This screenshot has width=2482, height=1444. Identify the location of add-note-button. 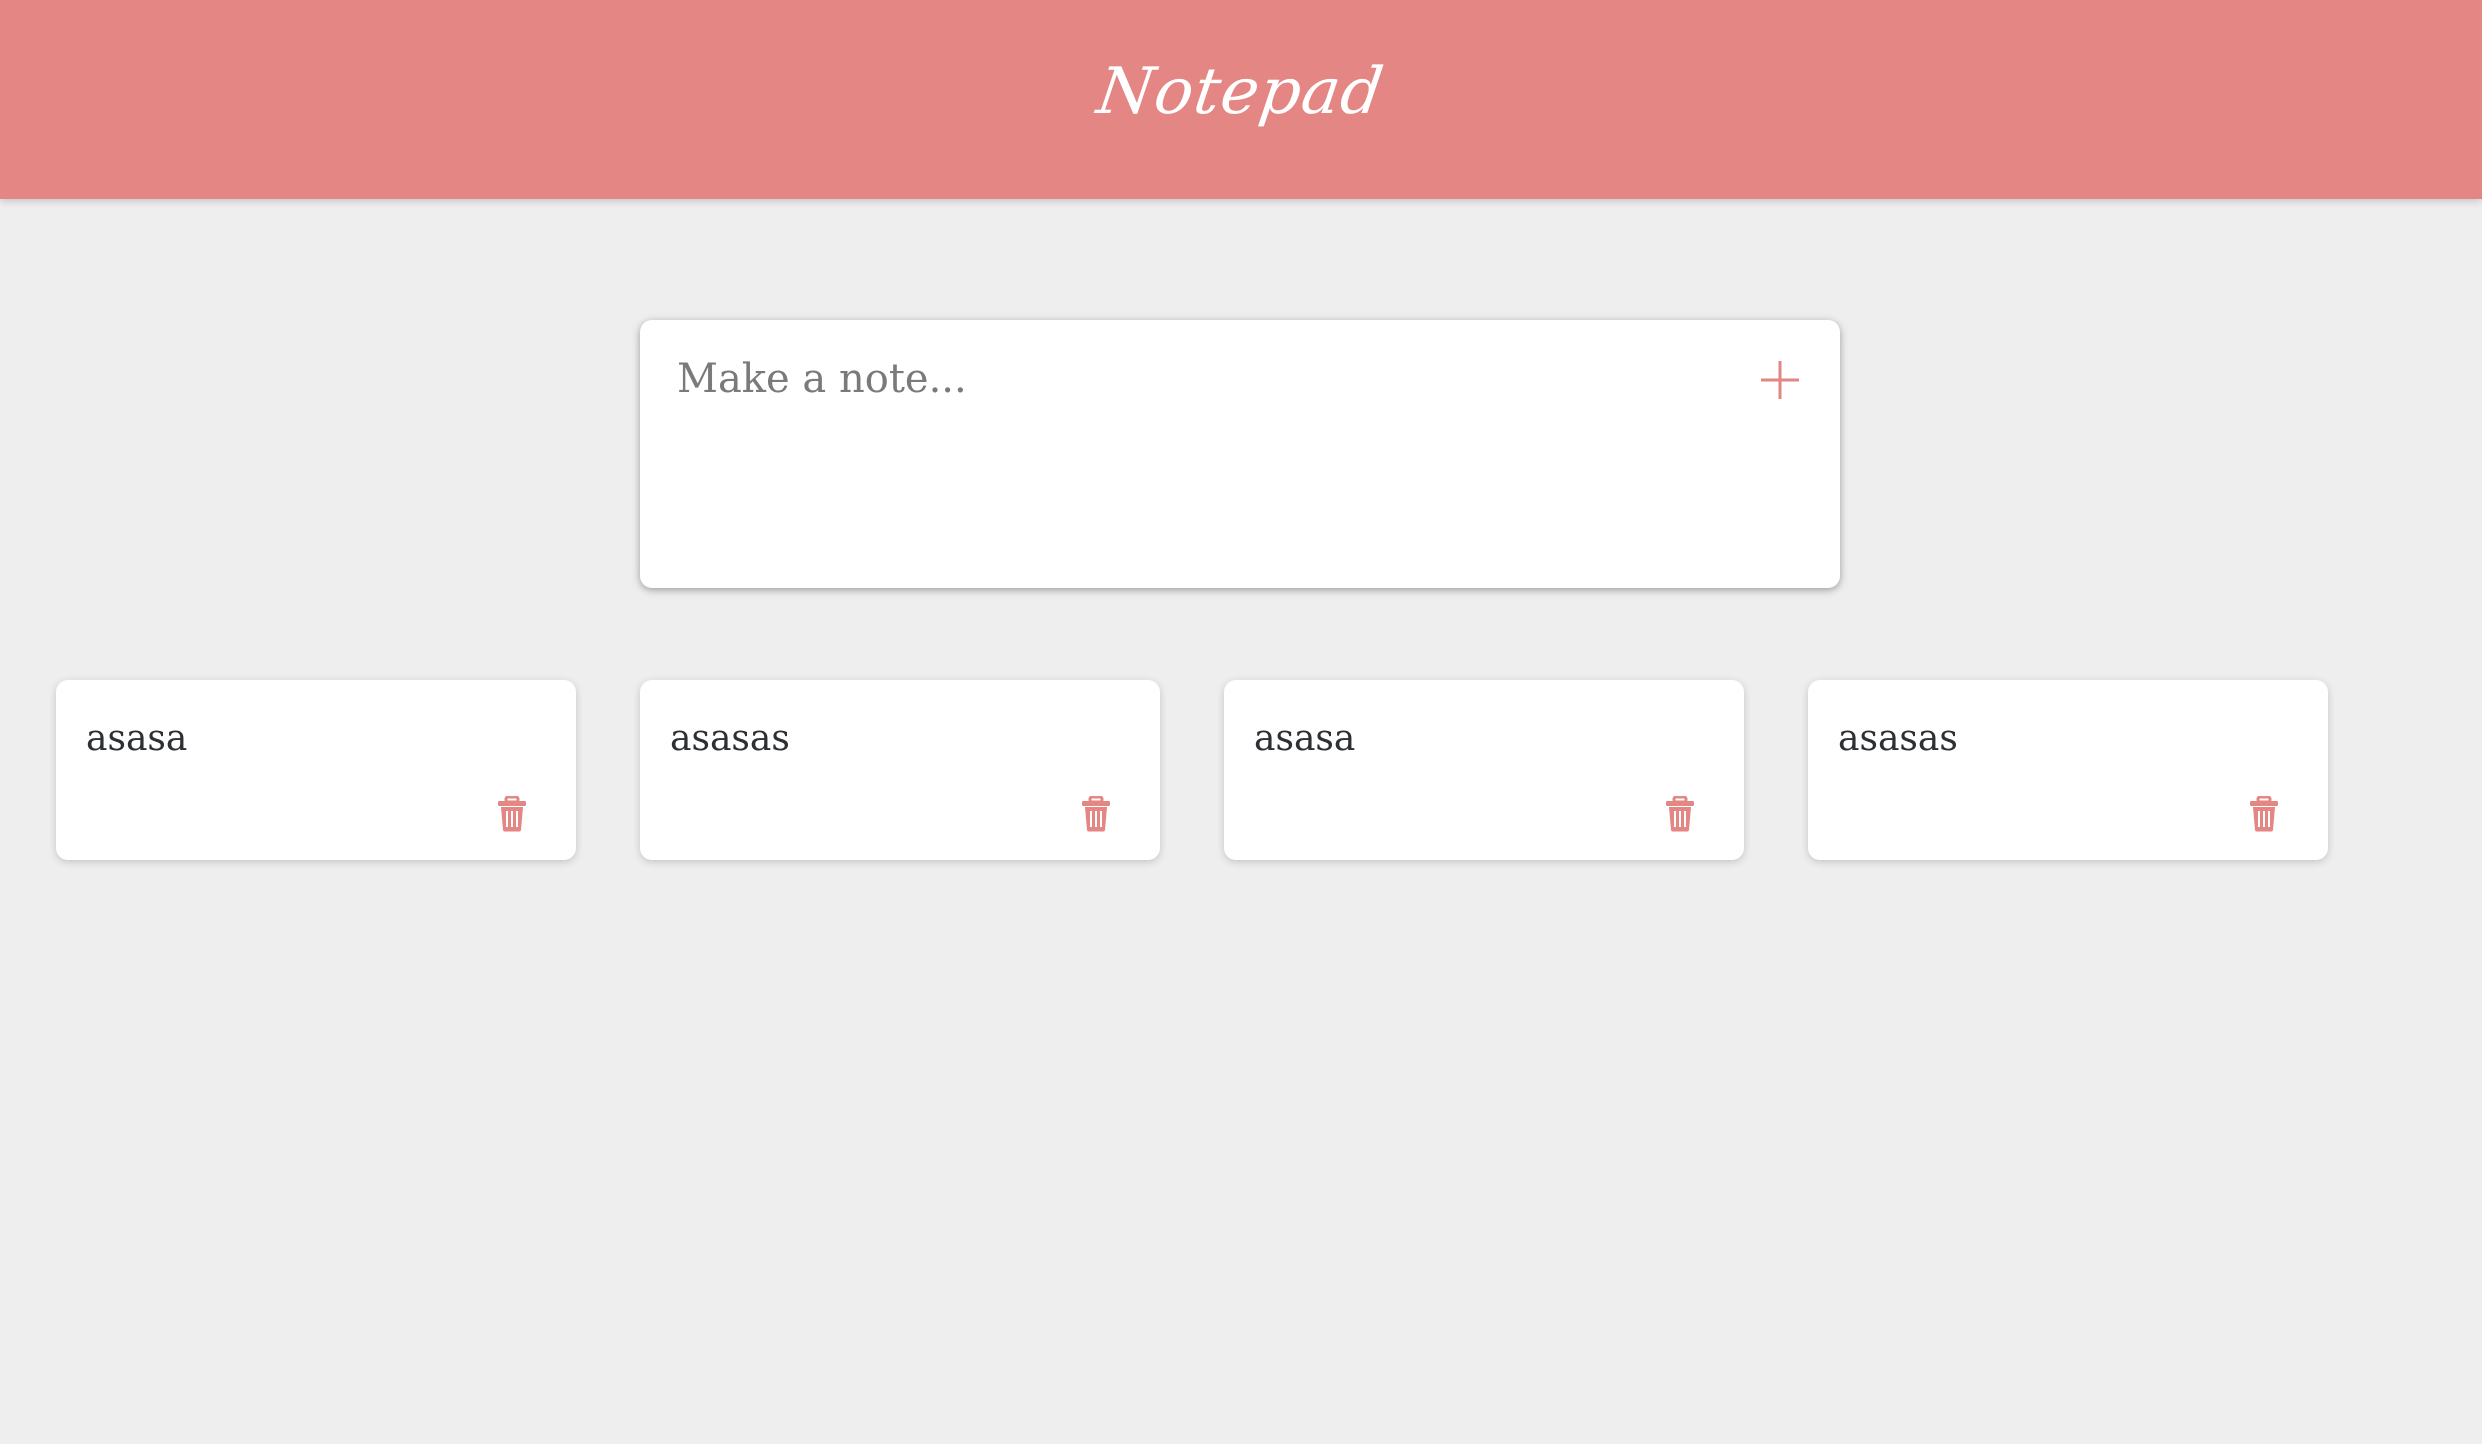
(1780, 380).